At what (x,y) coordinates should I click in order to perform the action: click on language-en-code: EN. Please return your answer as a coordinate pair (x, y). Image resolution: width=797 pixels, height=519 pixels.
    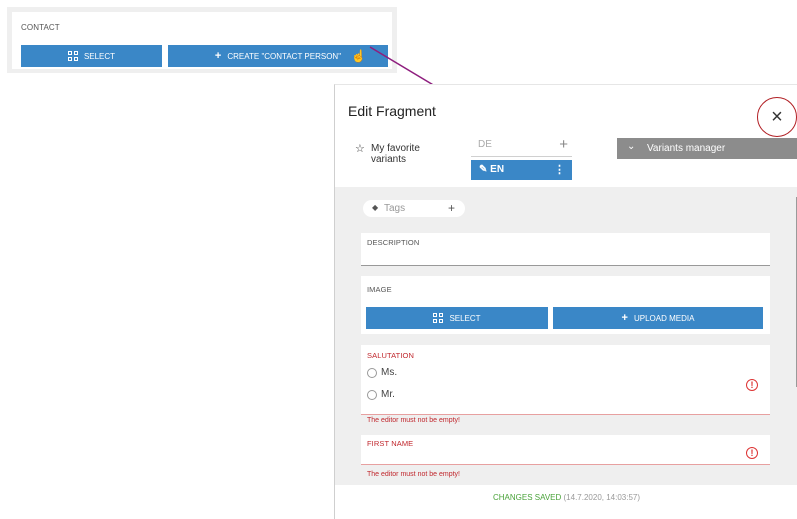
    Looking at the image, I should click on (497, 169).